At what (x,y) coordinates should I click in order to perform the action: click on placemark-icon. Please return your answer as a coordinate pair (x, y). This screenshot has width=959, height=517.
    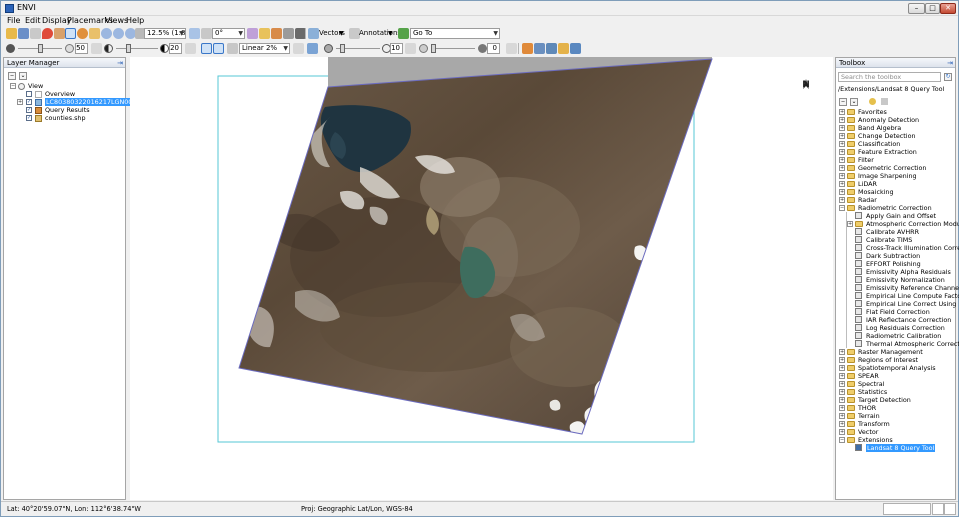
    Looking at the image, I should click on (47, 33).